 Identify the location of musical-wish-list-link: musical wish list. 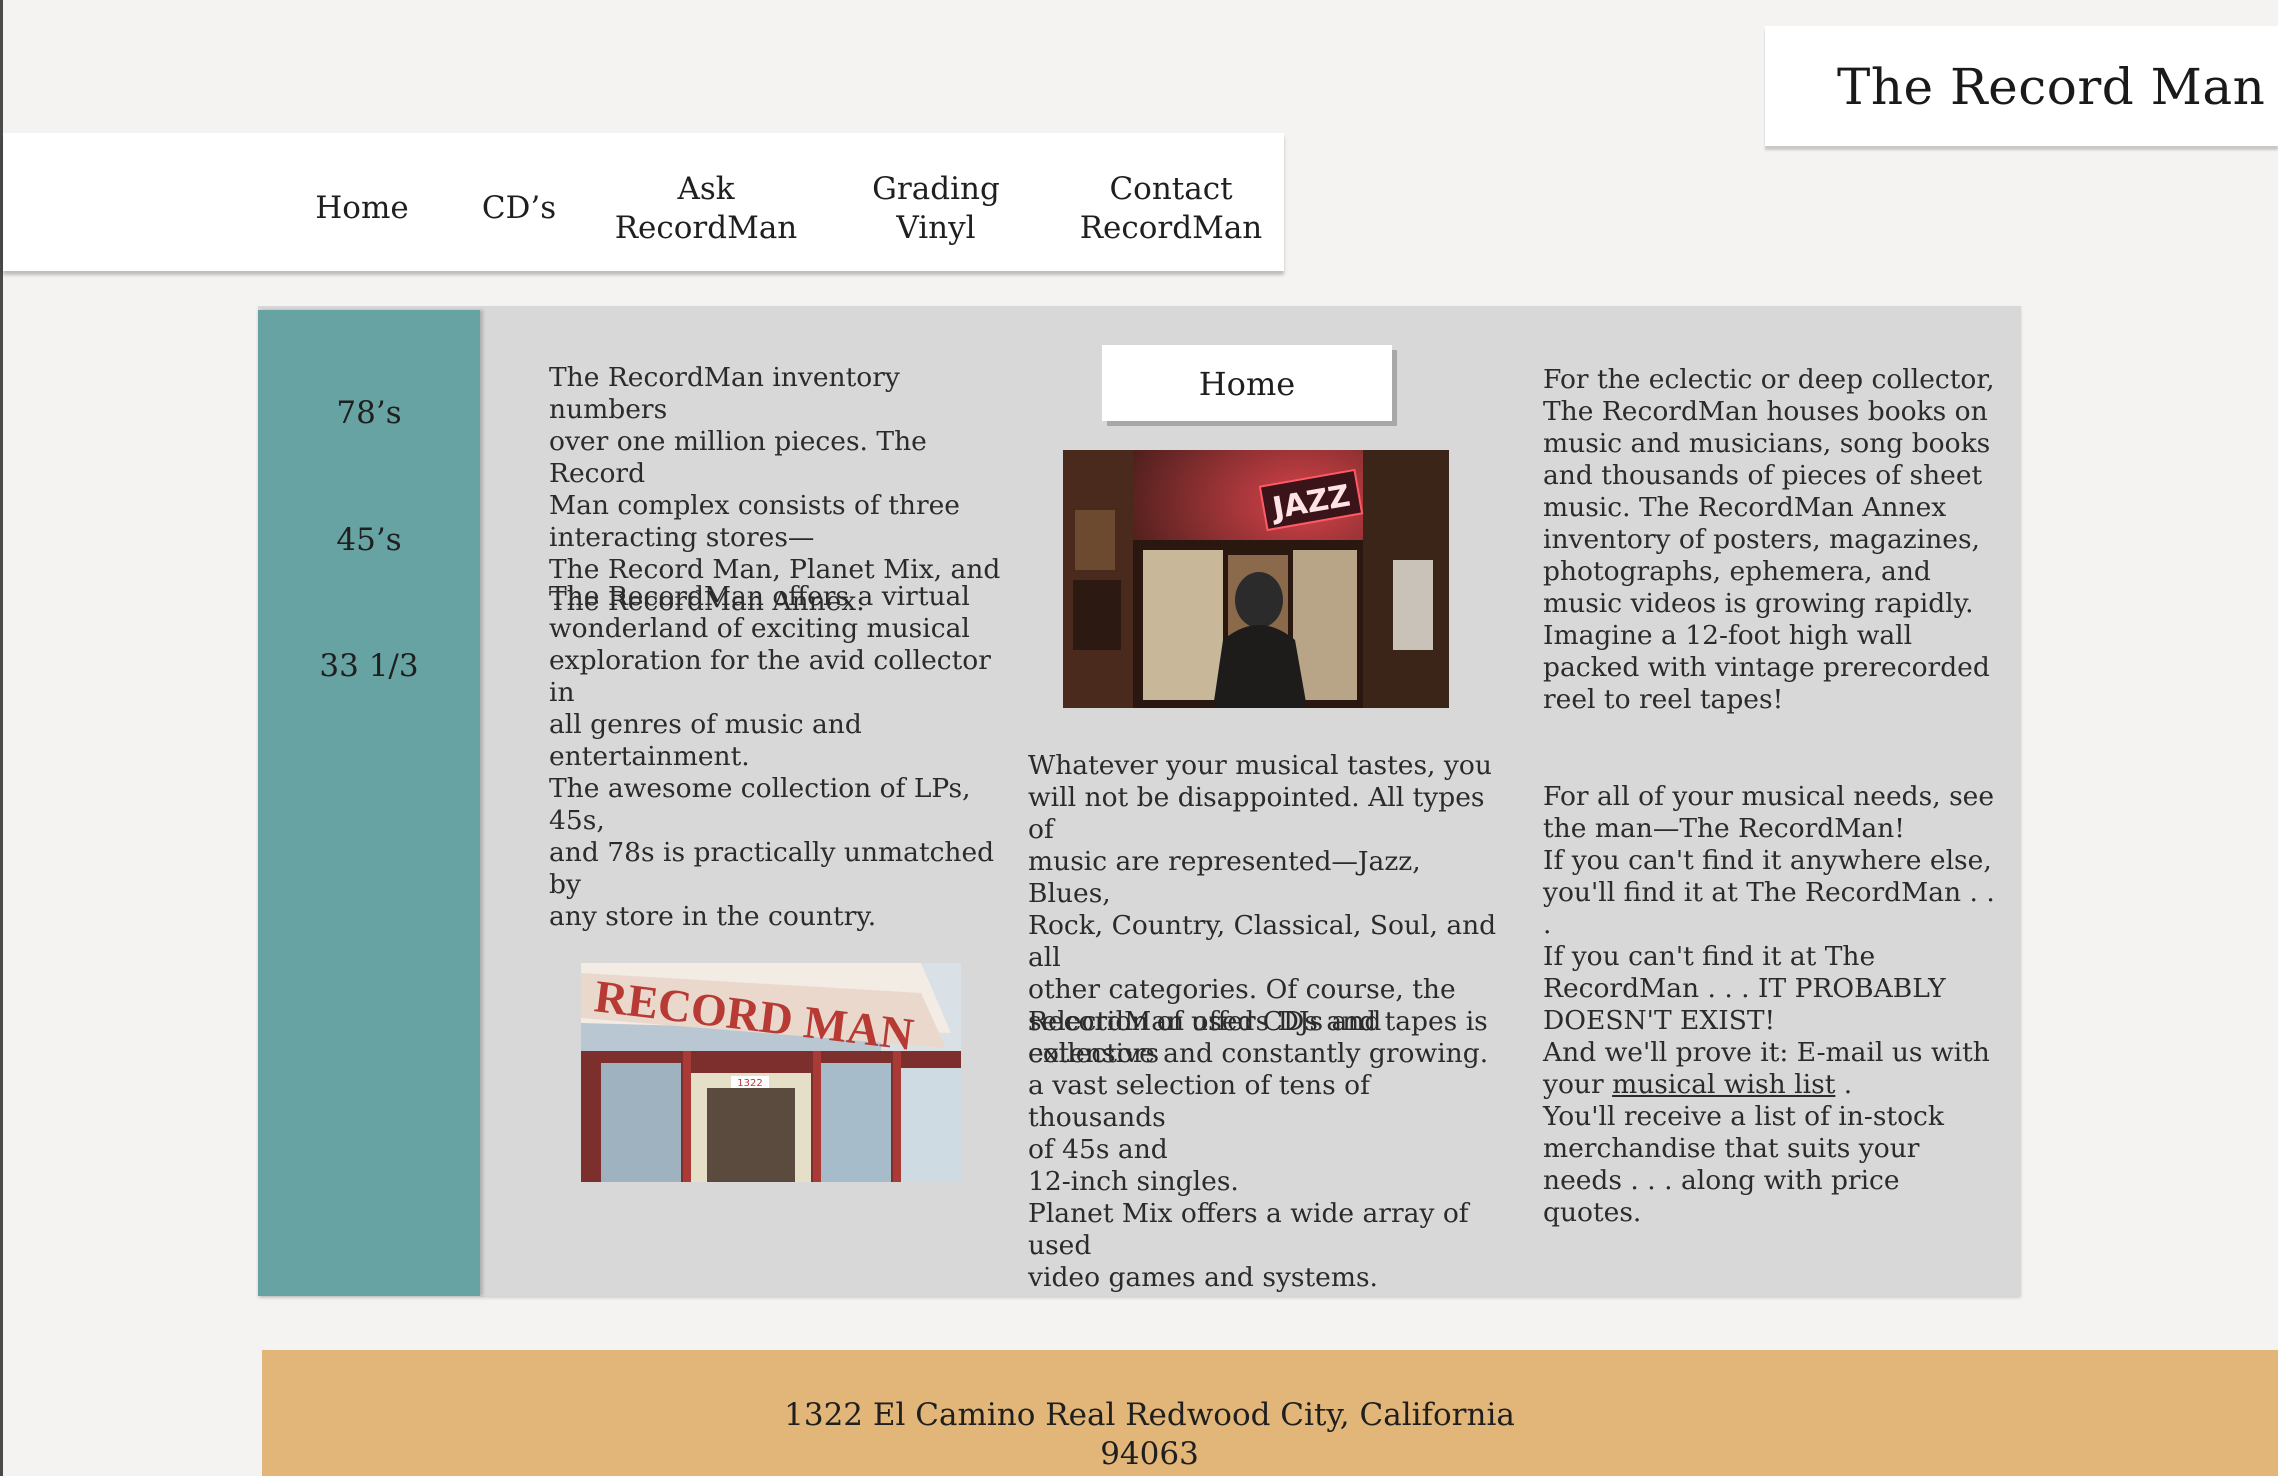
(1723, 1084).